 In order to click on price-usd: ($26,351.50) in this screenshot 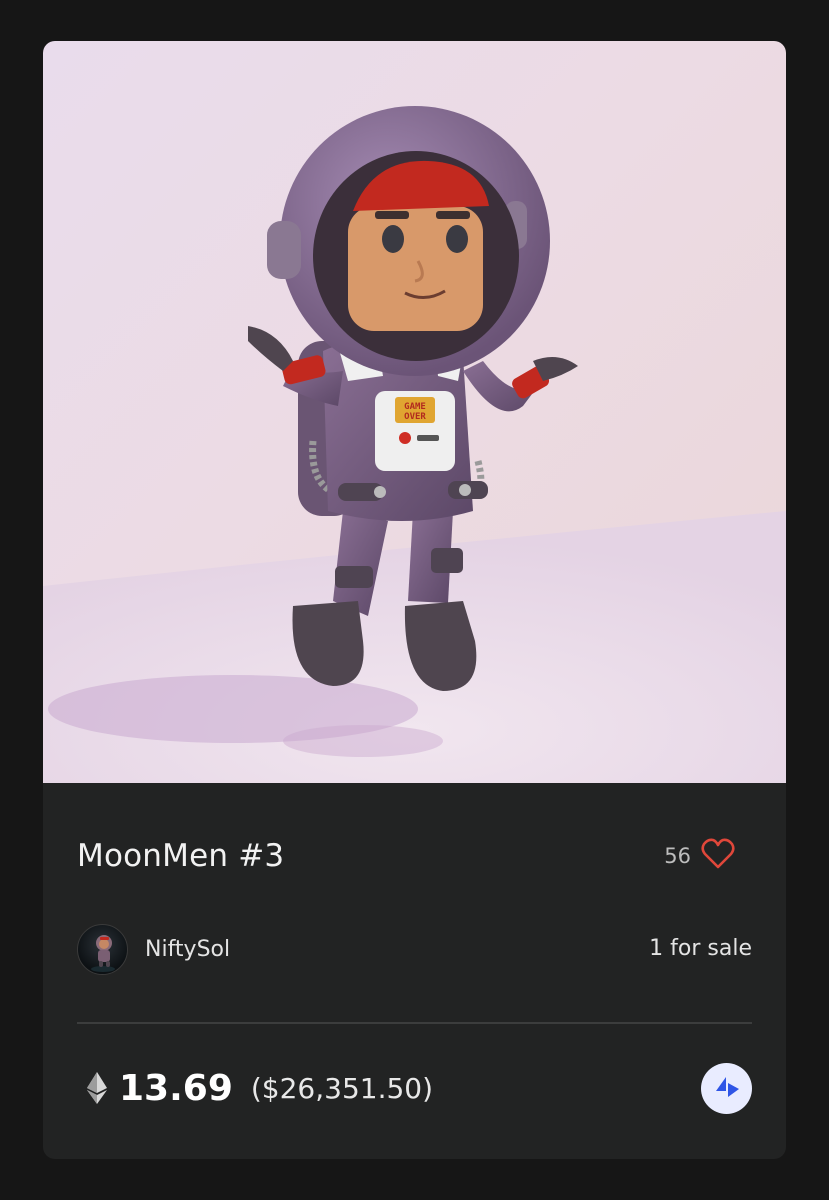, I will do `click(342, 1088)`.